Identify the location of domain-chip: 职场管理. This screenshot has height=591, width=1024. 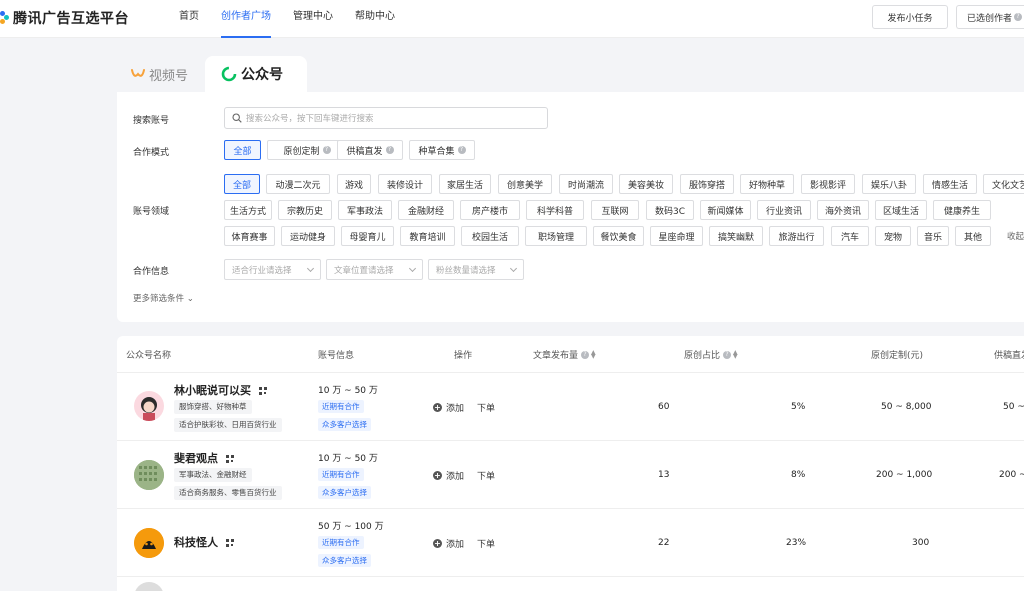
(556, 236).